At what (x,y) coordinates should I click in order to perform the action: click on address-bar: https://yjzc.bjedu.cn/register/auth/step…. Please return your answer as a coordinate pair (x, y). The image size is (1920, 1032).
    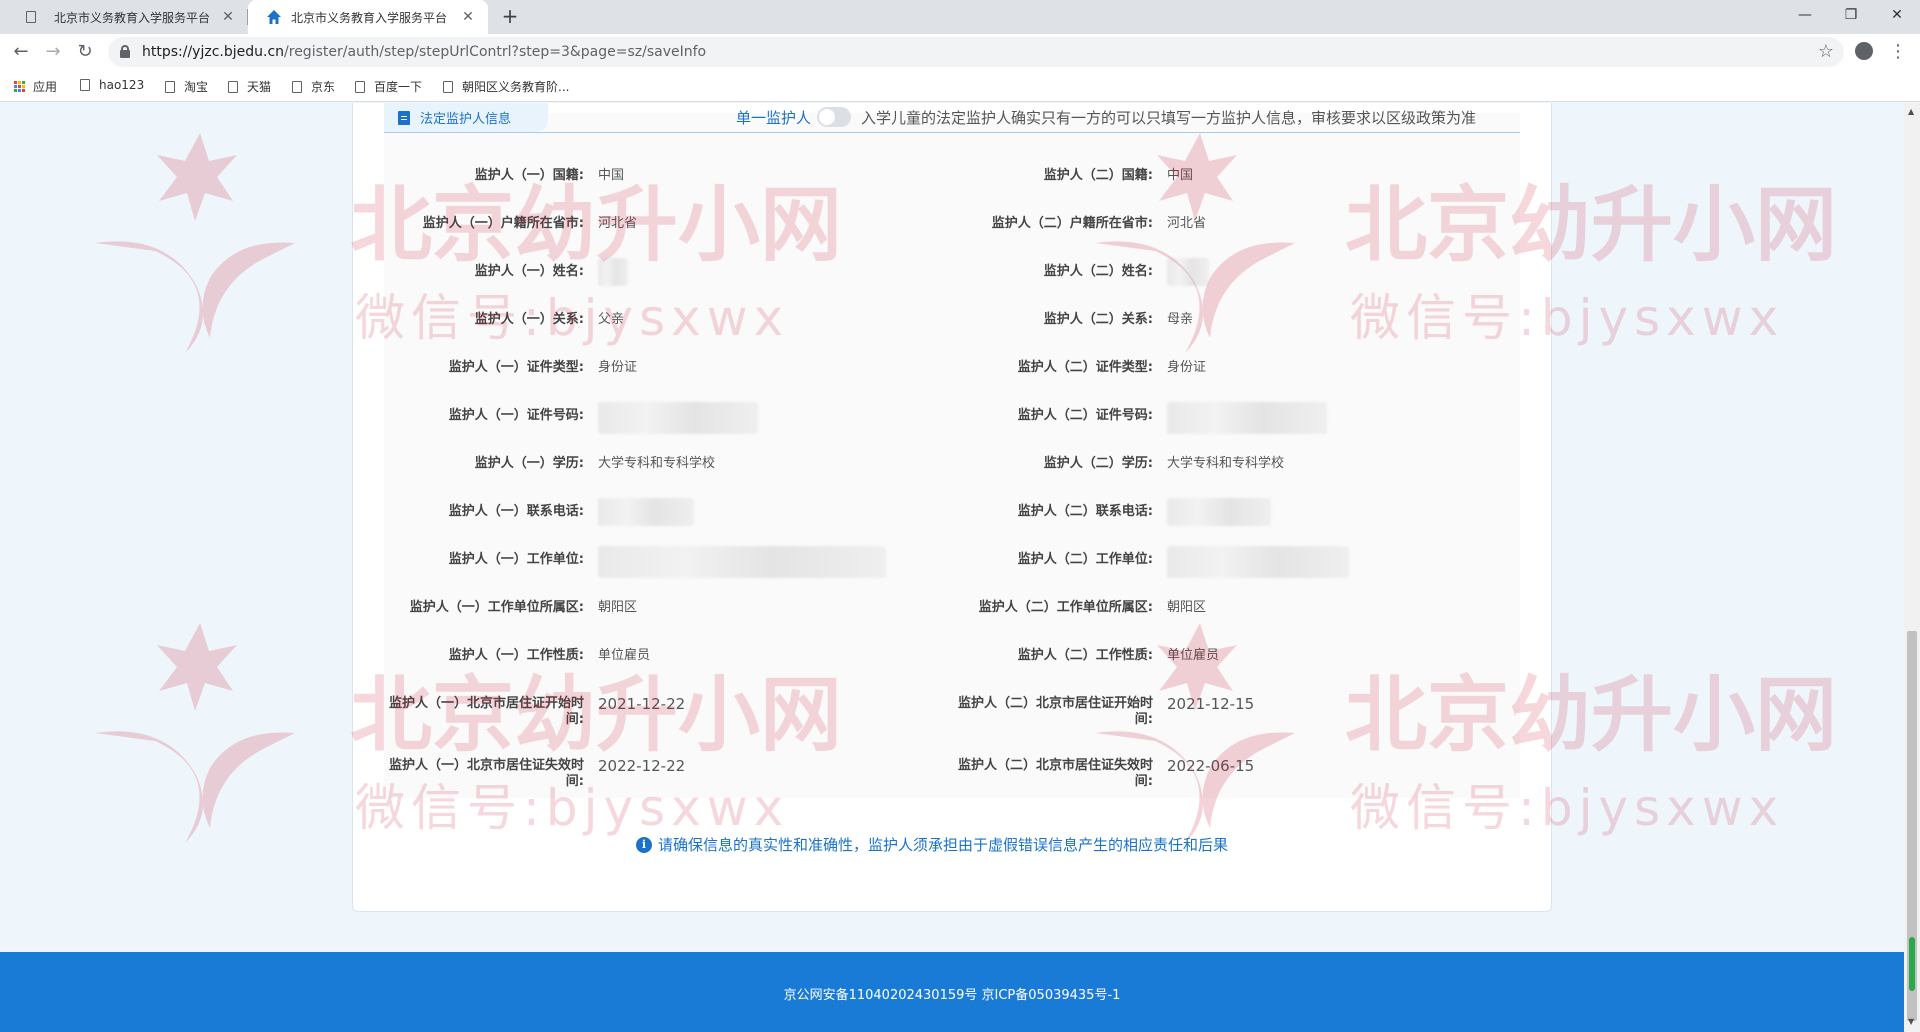
    Looking at the image, I should click on (976, 52).